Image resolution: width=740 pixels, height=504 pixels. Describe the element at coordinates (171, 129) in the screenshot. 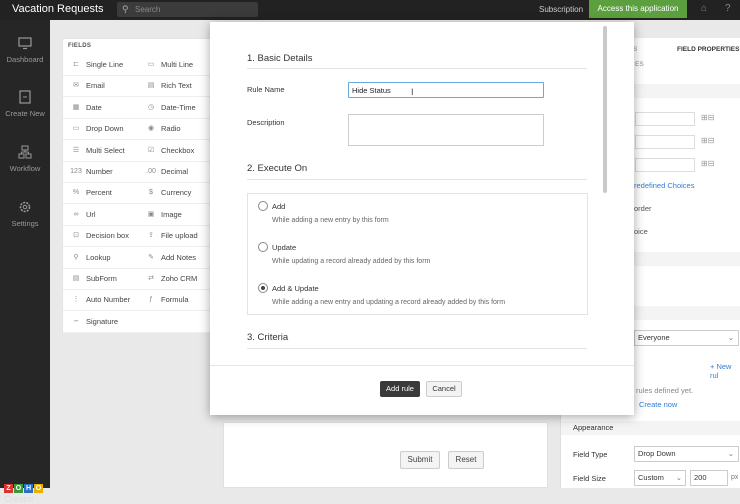

I see `field-type-label: Radio` at that location.